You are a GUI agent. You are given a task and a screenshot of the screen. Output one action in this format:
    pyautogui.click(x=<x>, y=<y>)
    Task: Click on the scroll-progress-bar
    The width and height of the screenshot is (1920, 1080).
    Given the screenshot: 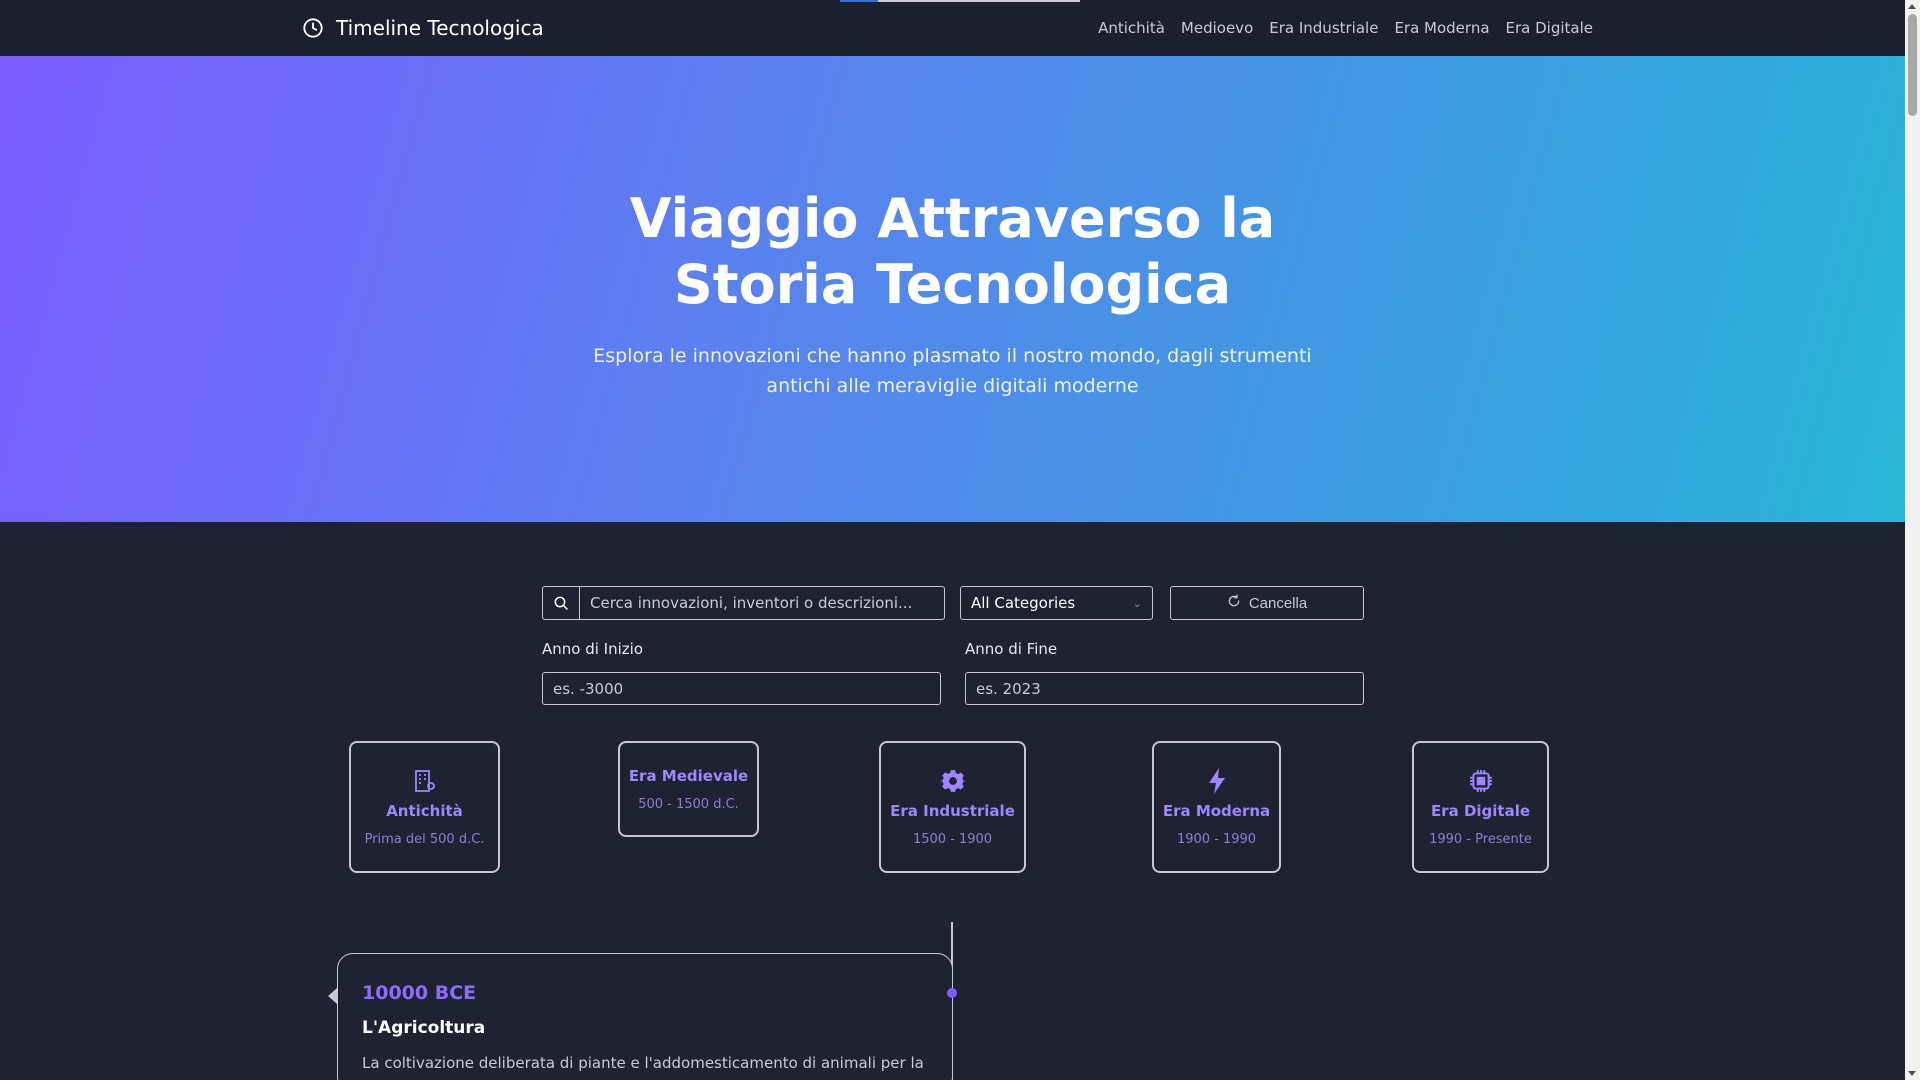 What is the action you would take?
    pyautogui.click(x=960, y=1)
    